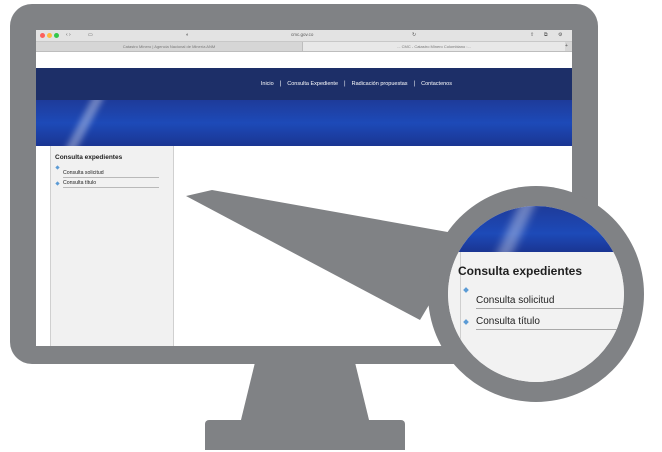  I want to click on magnified-sidebar-title: Consulta expedientes, so click(520, 271).